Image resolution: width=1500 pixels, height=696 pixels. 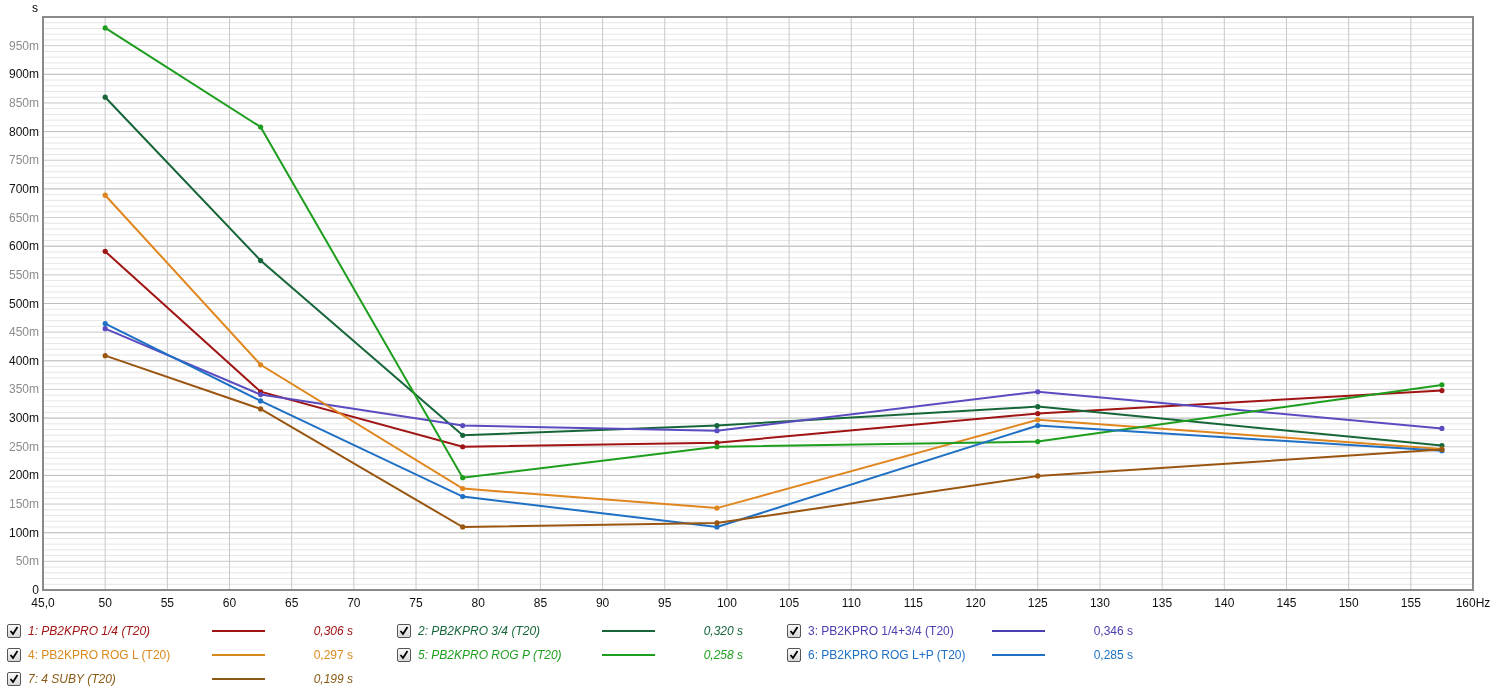 I want to click on y-tick-label: 450m, so click(x=23, y=332).